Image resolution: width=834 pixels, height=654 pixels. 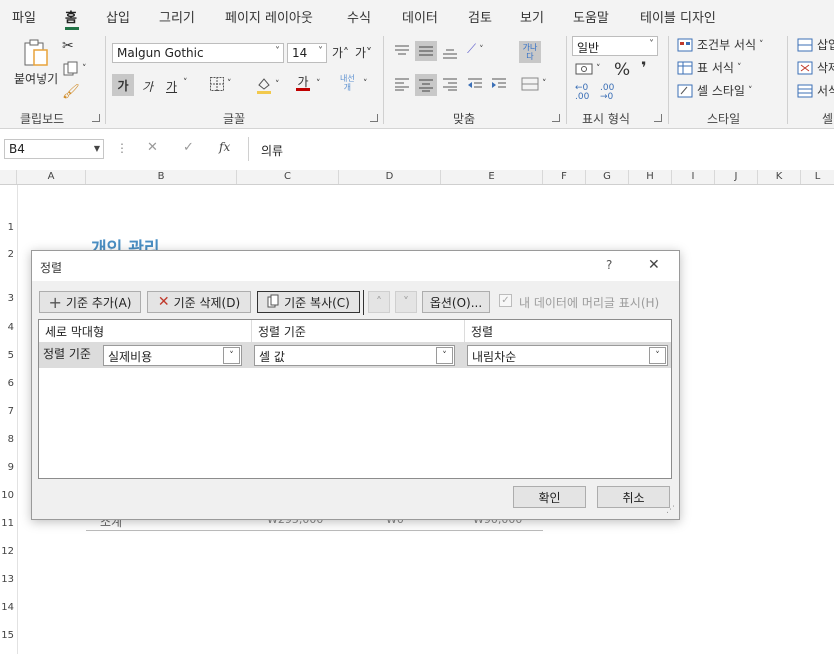 I want to click on tab-data: 데이터, so click(x=420, y=16).